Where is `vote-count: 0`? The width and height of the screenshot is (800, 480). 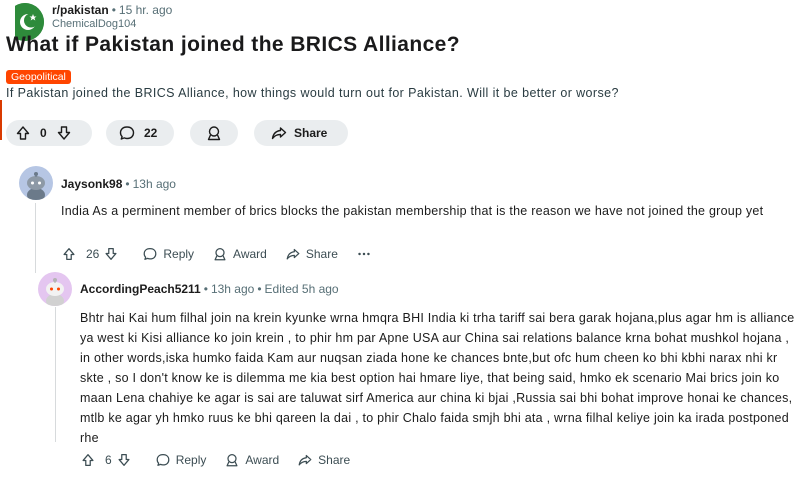
vote-count: 0 is located at coordinates (43, 133).